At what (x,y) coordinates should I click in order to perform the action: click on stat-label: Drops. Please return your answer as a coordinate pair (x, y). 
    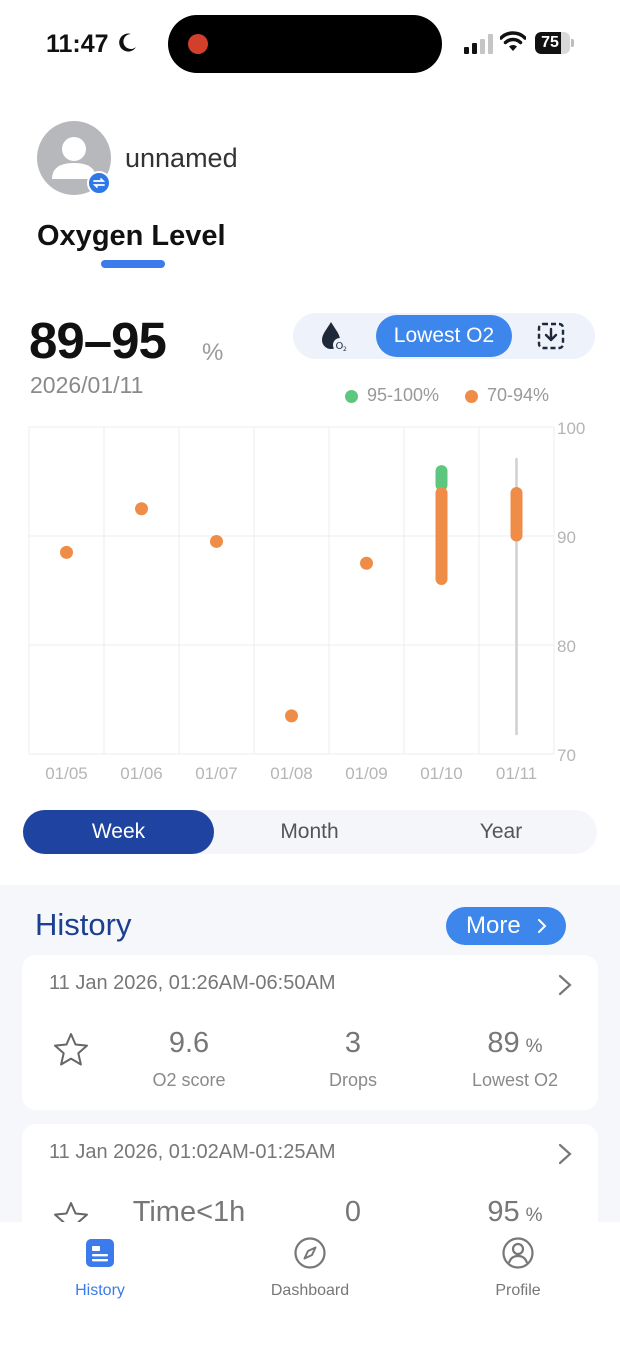
    Looking at the image, I should click on (352, 1080).